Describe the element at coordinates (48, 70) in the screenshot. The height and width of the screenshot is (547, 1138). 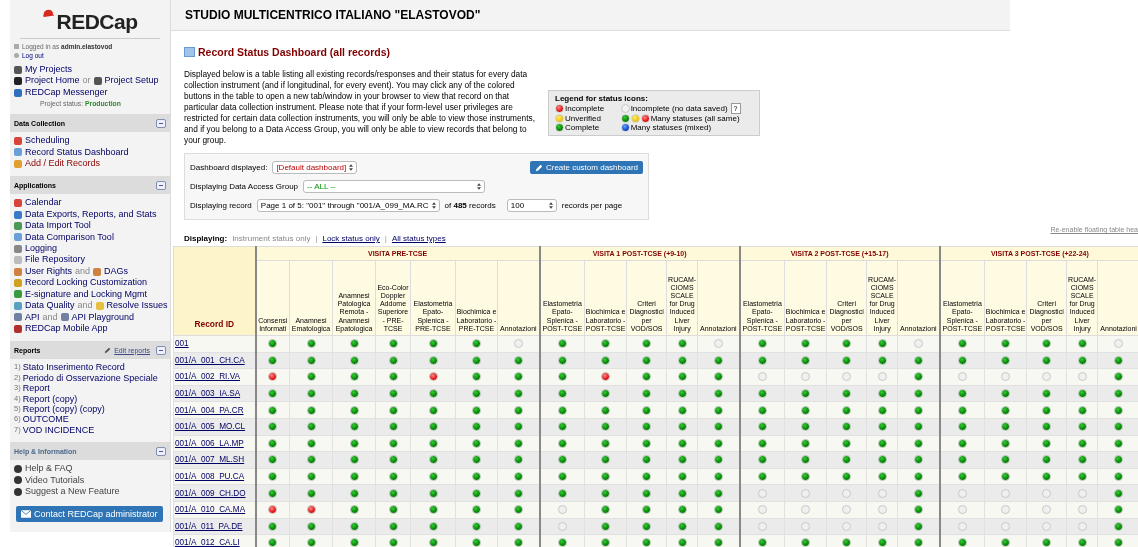
I see `nav-link: My Projects` at that location.